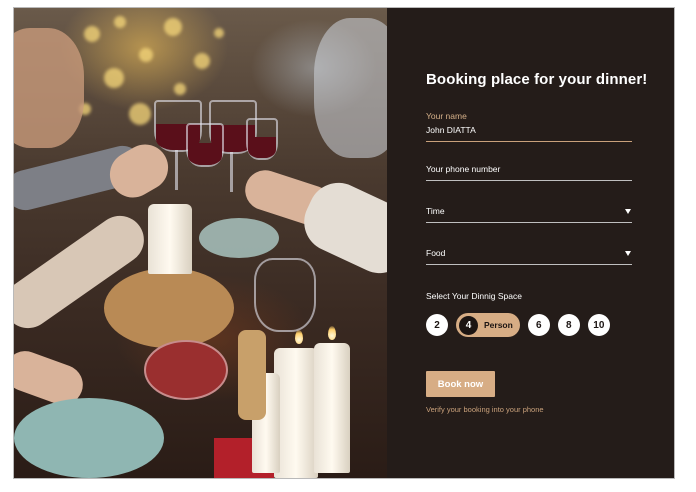 The width and height of the screenshot is (696, 492). I want to click on phone-field: Your phone number, so click(529, 172).